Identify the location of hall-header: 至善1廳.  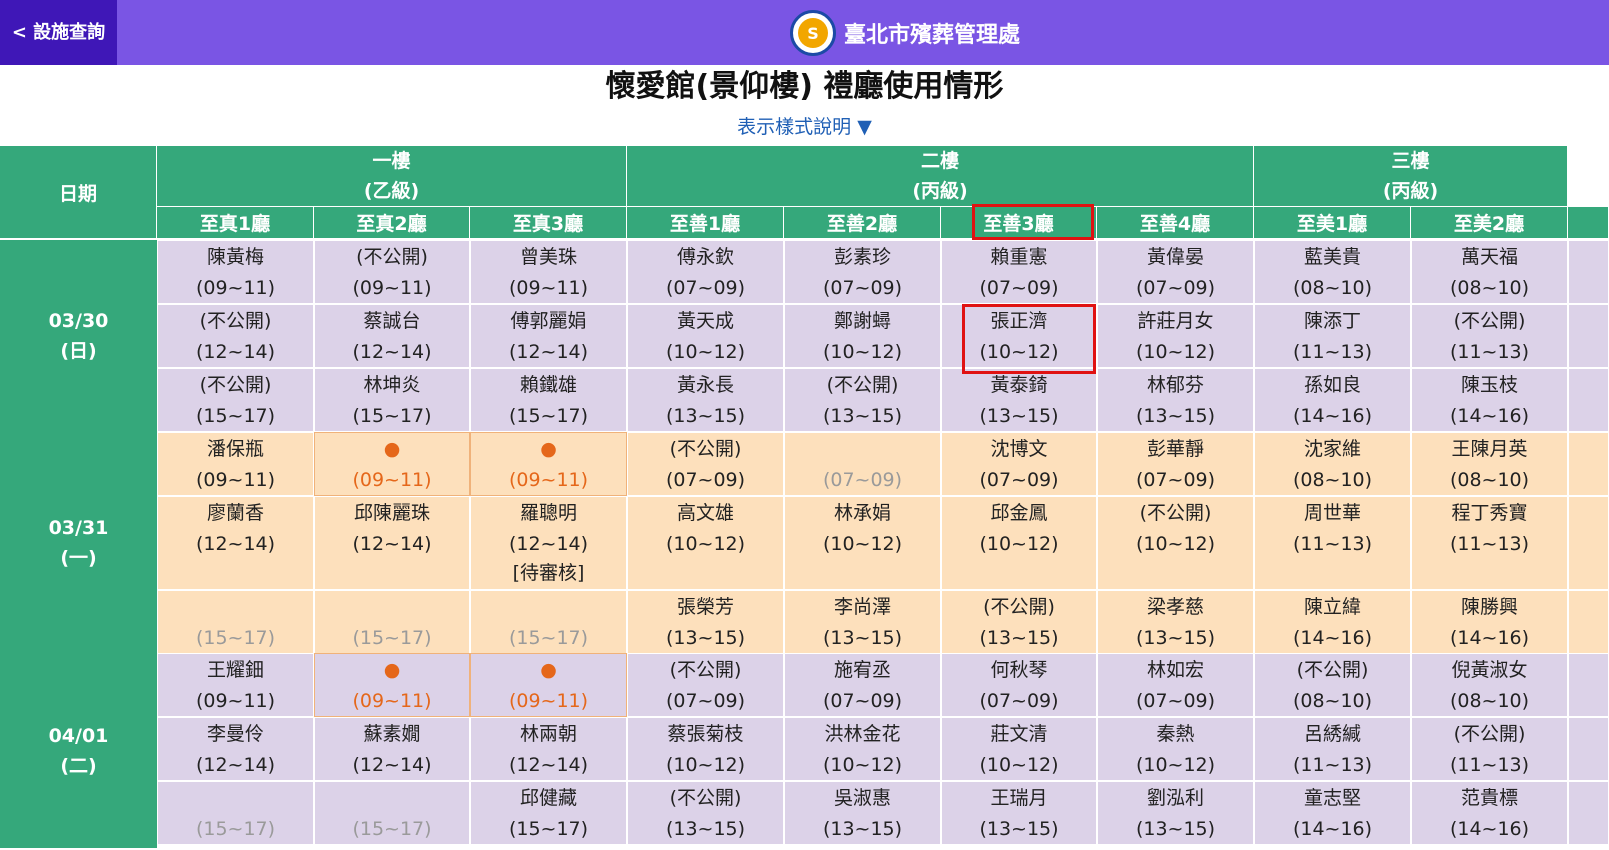
(705, 223).